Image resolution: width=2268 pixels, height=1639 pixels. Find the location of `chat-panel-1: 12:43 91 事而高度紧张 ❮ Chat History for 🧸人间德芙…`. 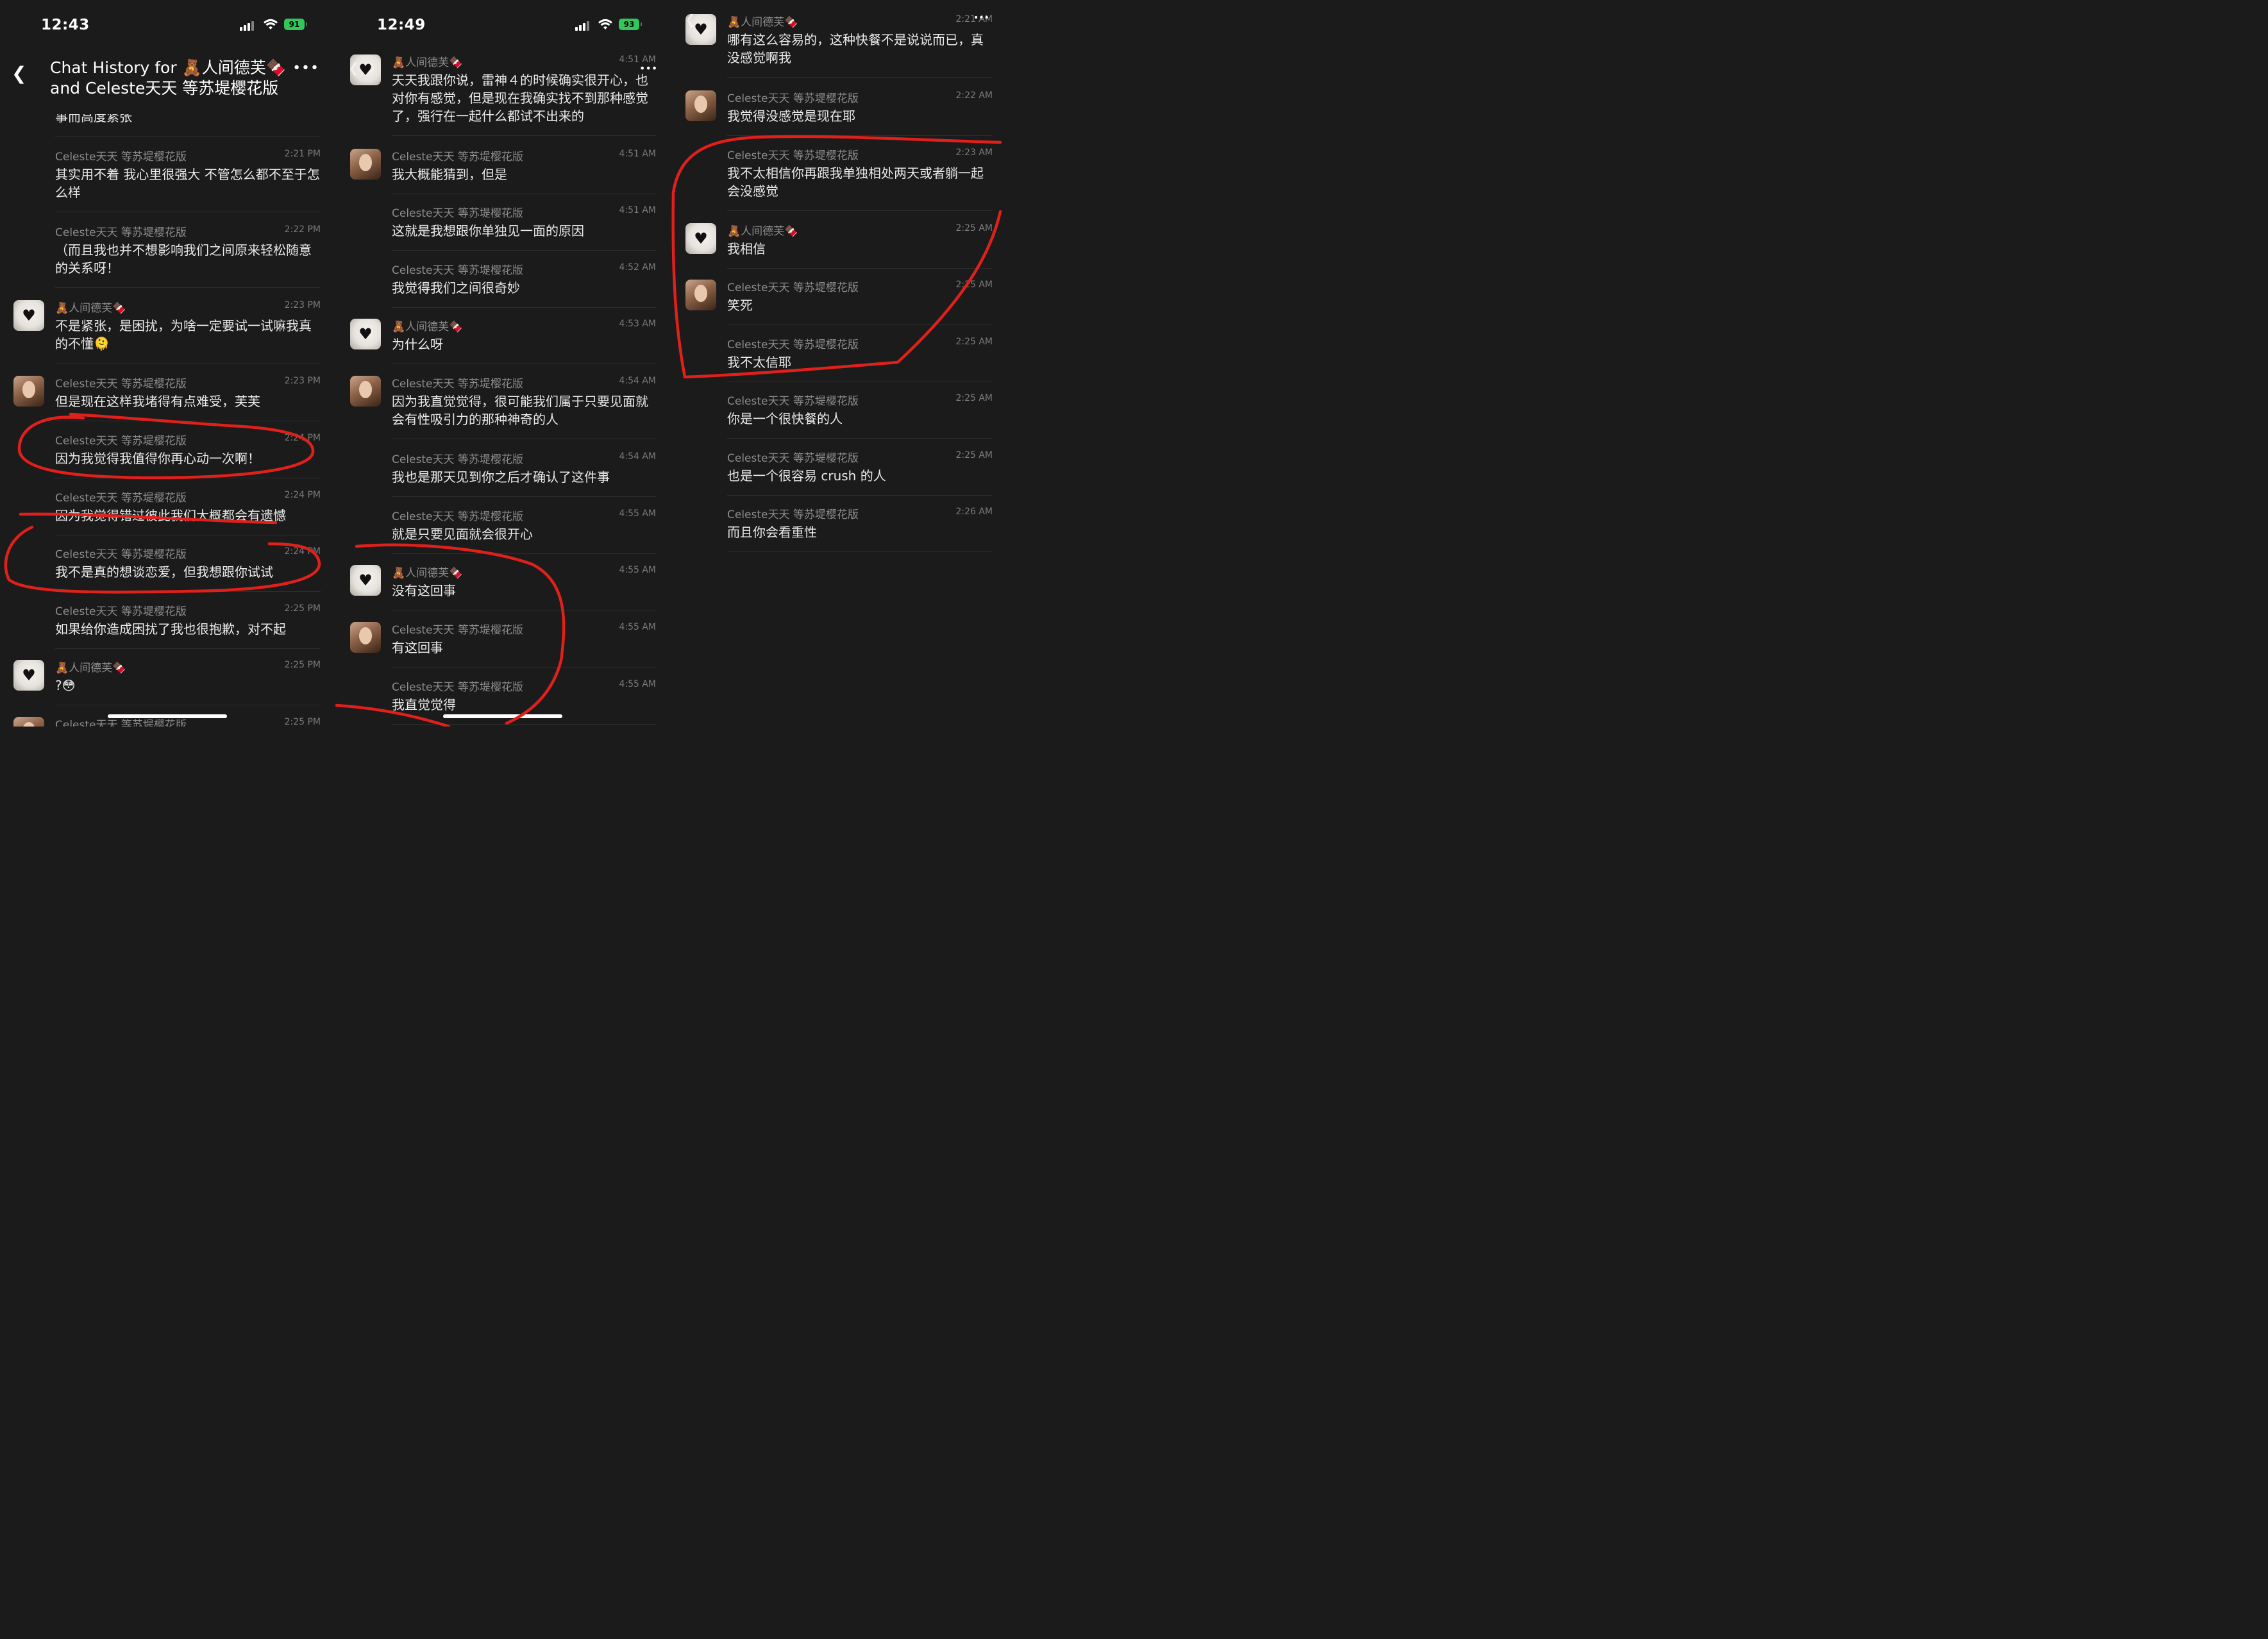

chat-panel-1: 12:43 91 事而高度紧张 ❮ Chat History for 🧸人间德芙… is located at coordinates (166, 363).